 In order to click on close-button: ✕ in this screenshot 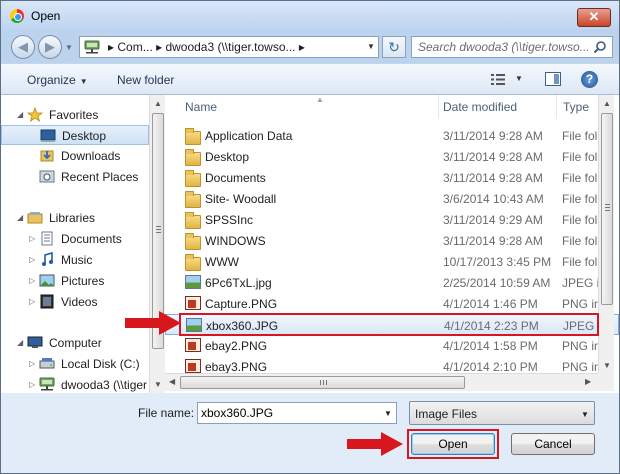, I will do `click(594, 17)`.